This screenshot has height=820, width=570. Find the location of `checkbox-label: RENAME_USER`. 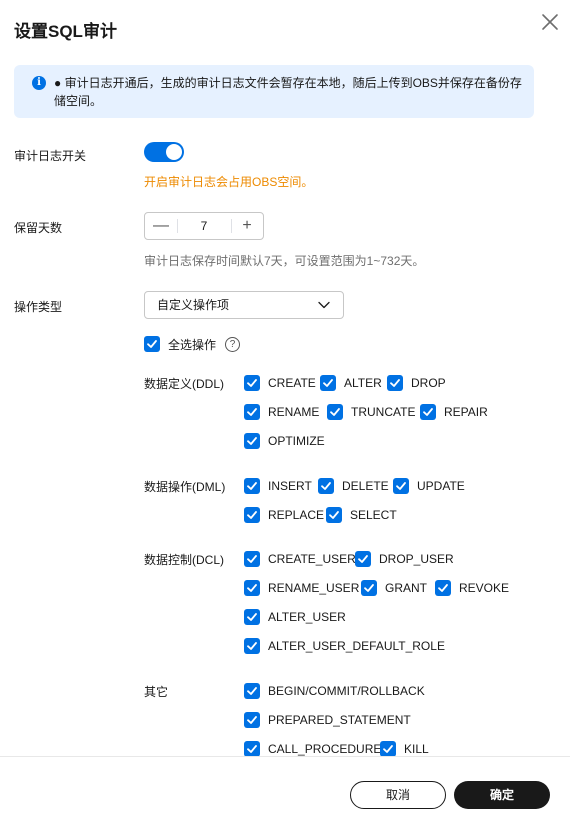

checkbox-label: RENAME_USER is located at coordinates (314, 588).